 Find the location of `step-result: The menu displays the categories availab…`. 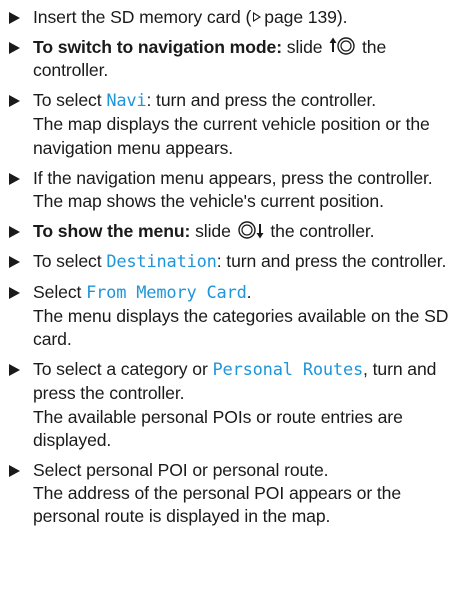

step-result: The menu displays the categories availab… is located at coordinates (241, 328).